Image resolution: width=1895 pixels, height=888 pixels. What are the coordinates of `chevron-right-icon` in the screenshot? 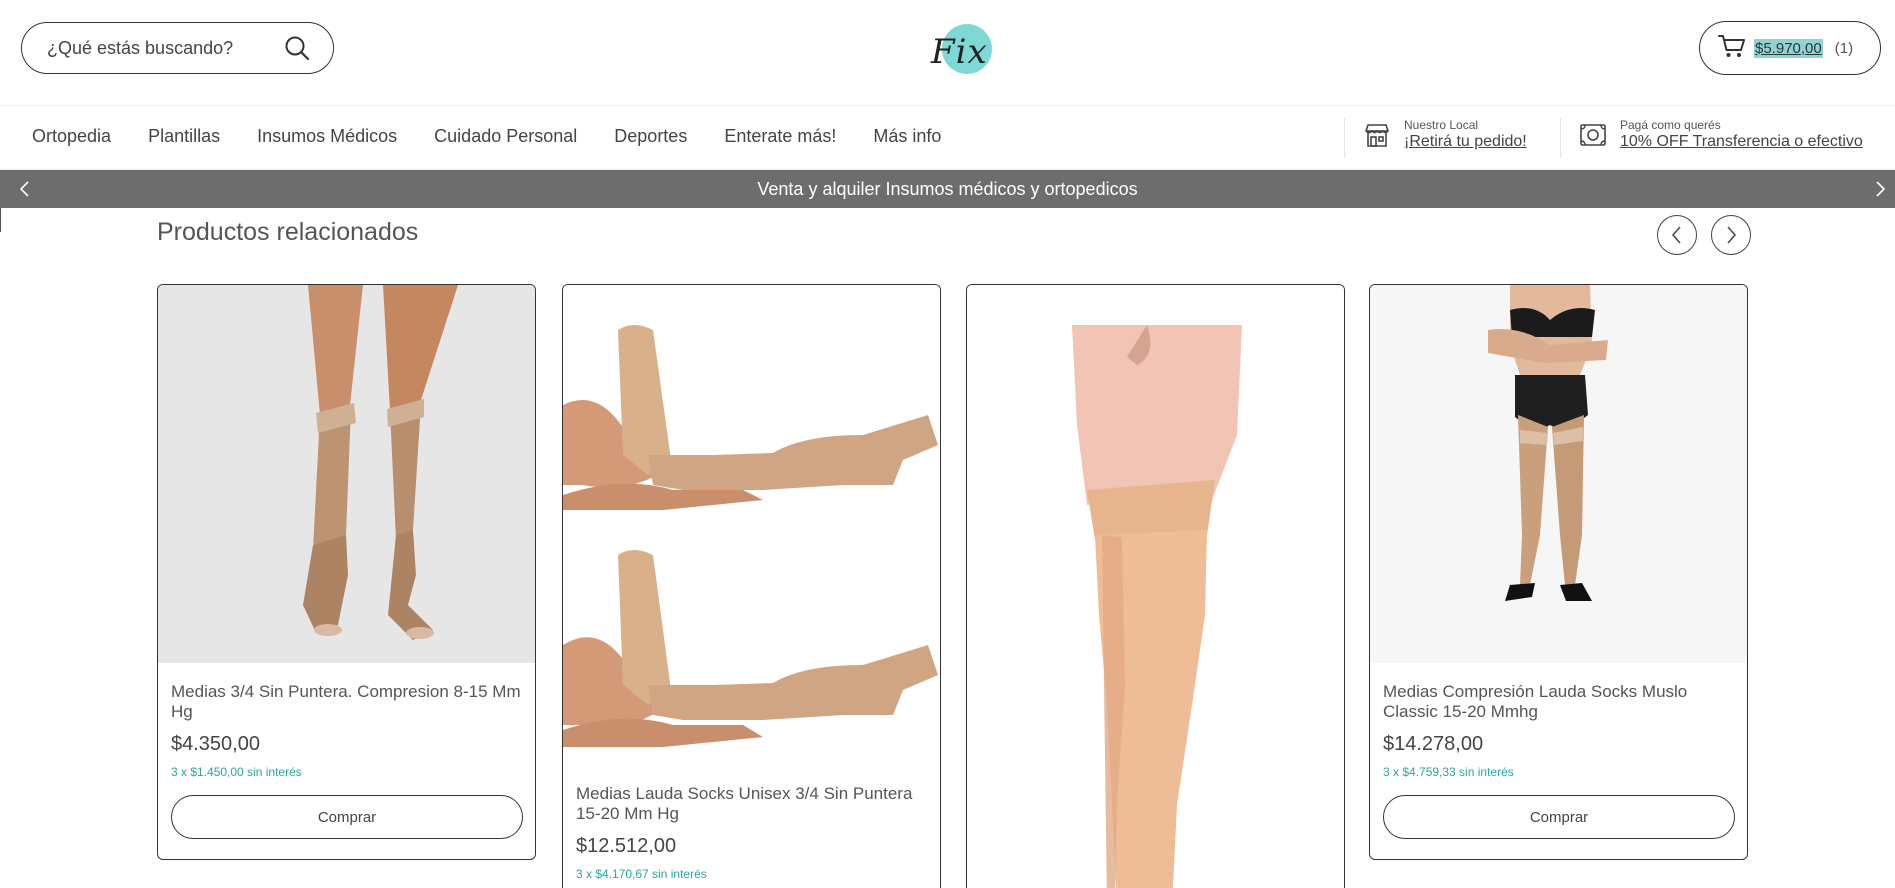 It's located at (1731, 235).